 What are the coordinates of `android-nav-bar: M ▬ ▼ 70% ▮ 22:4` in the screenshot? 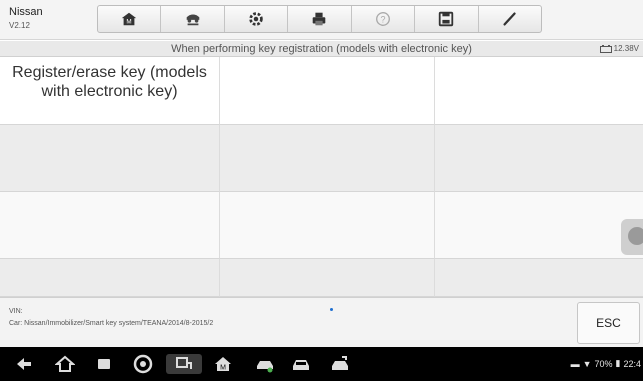 It's located at (321, 364).